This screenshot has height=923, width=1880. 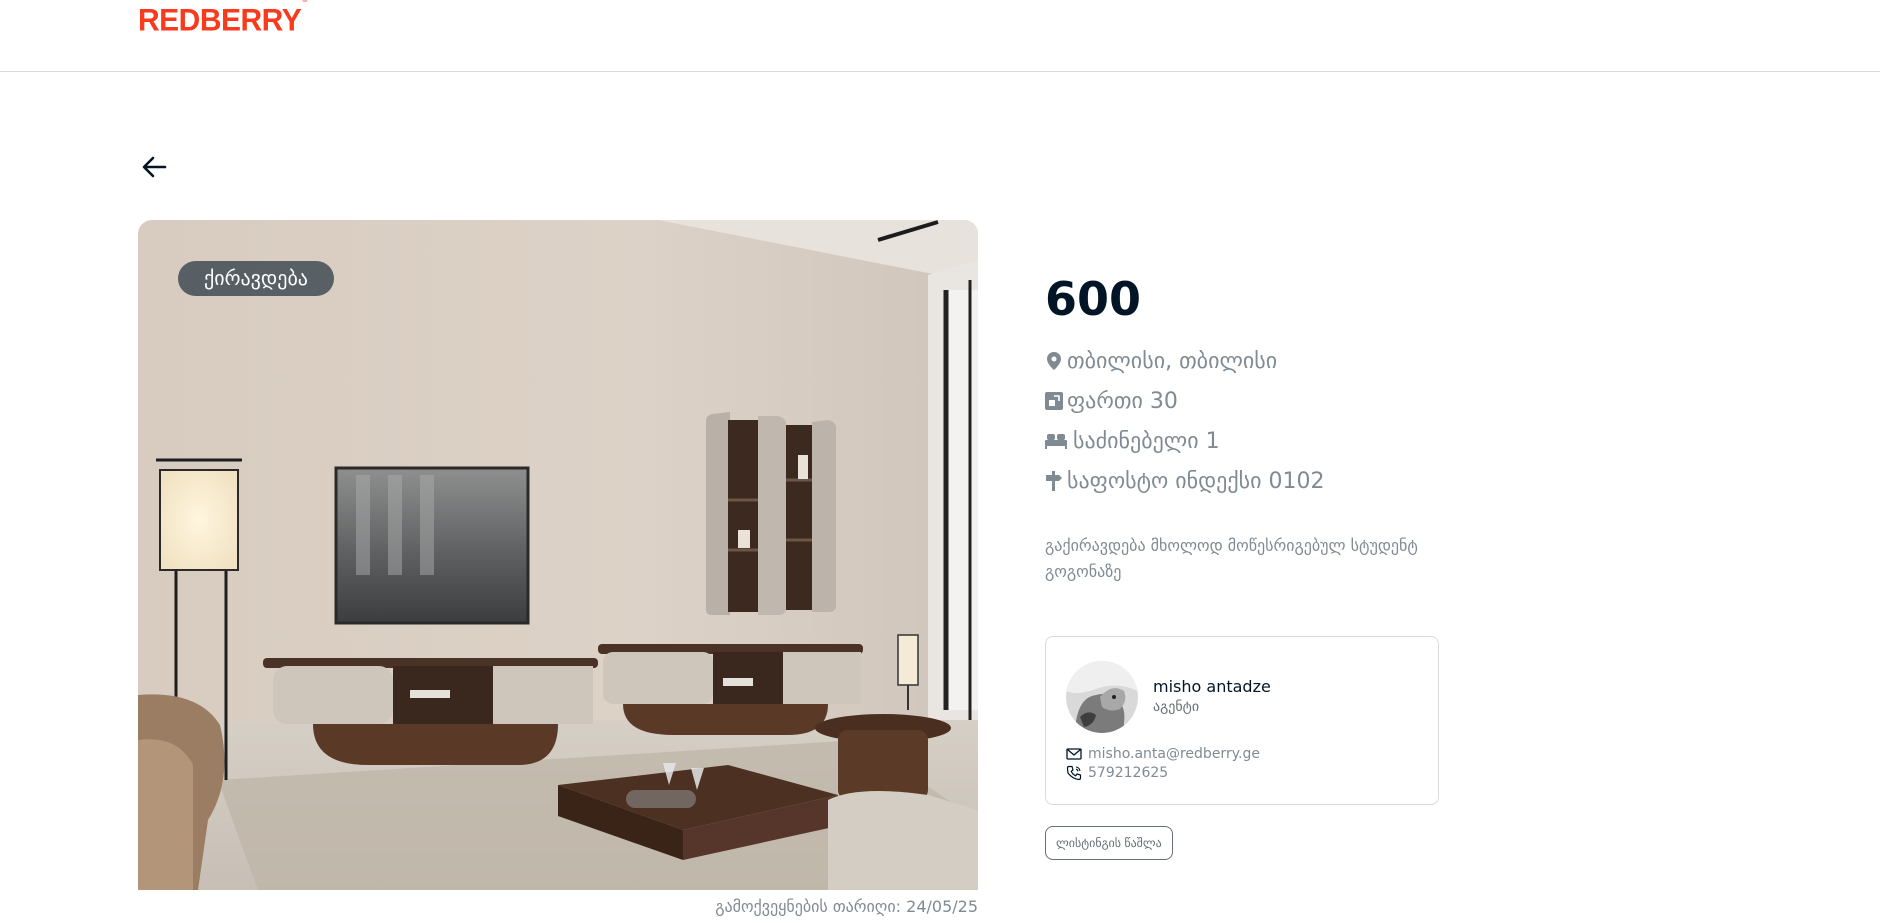 I want to click on mail-icon, so click(x=1074, y=754).